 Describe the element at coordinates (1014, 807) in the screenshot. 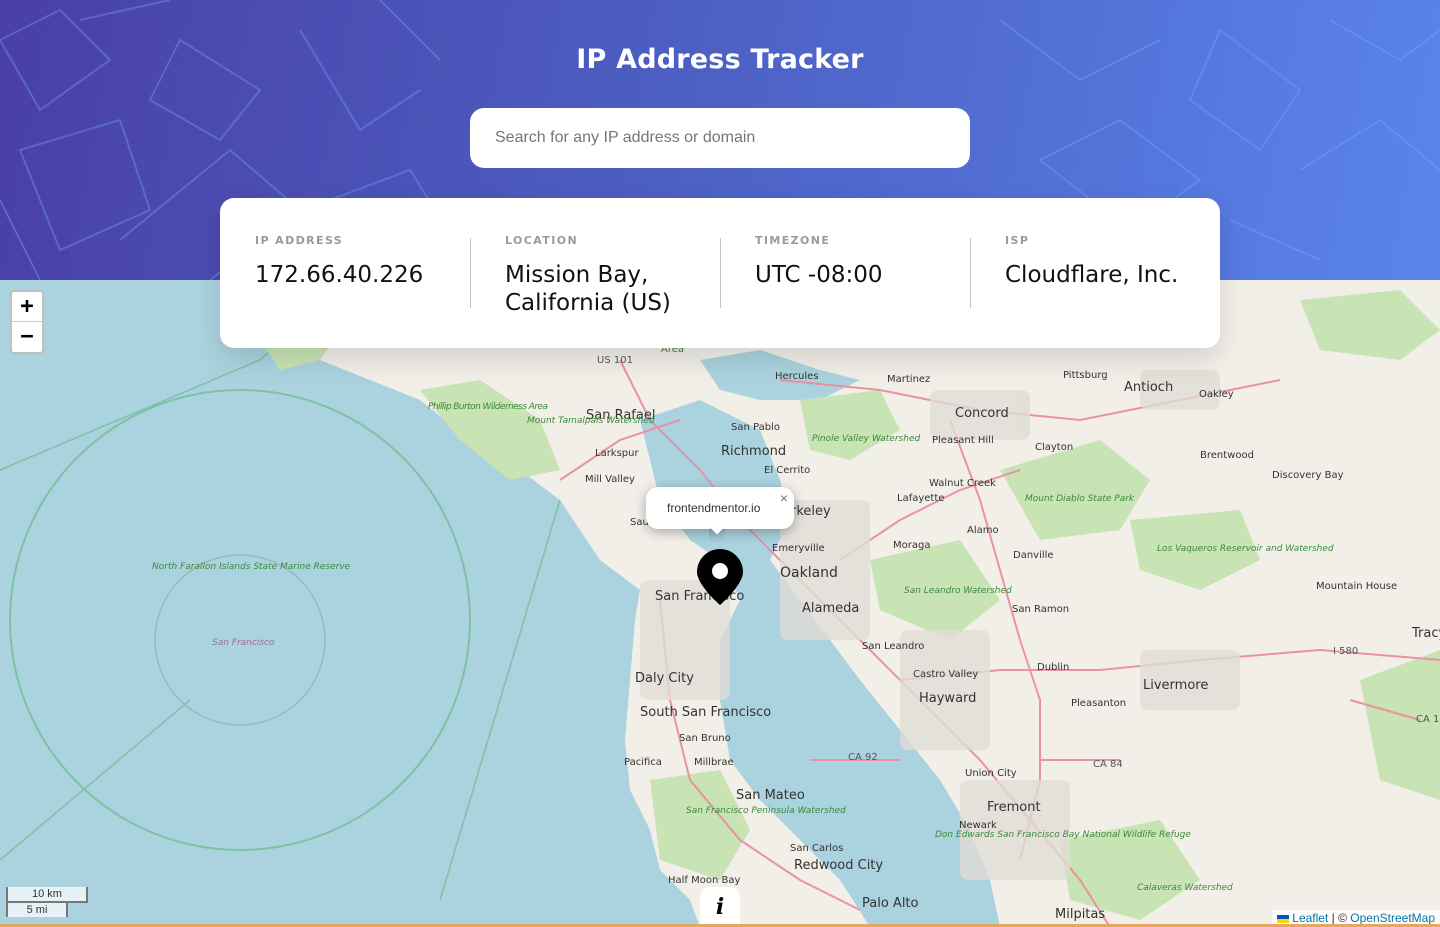

I see `map-label: Fremont` at that location.